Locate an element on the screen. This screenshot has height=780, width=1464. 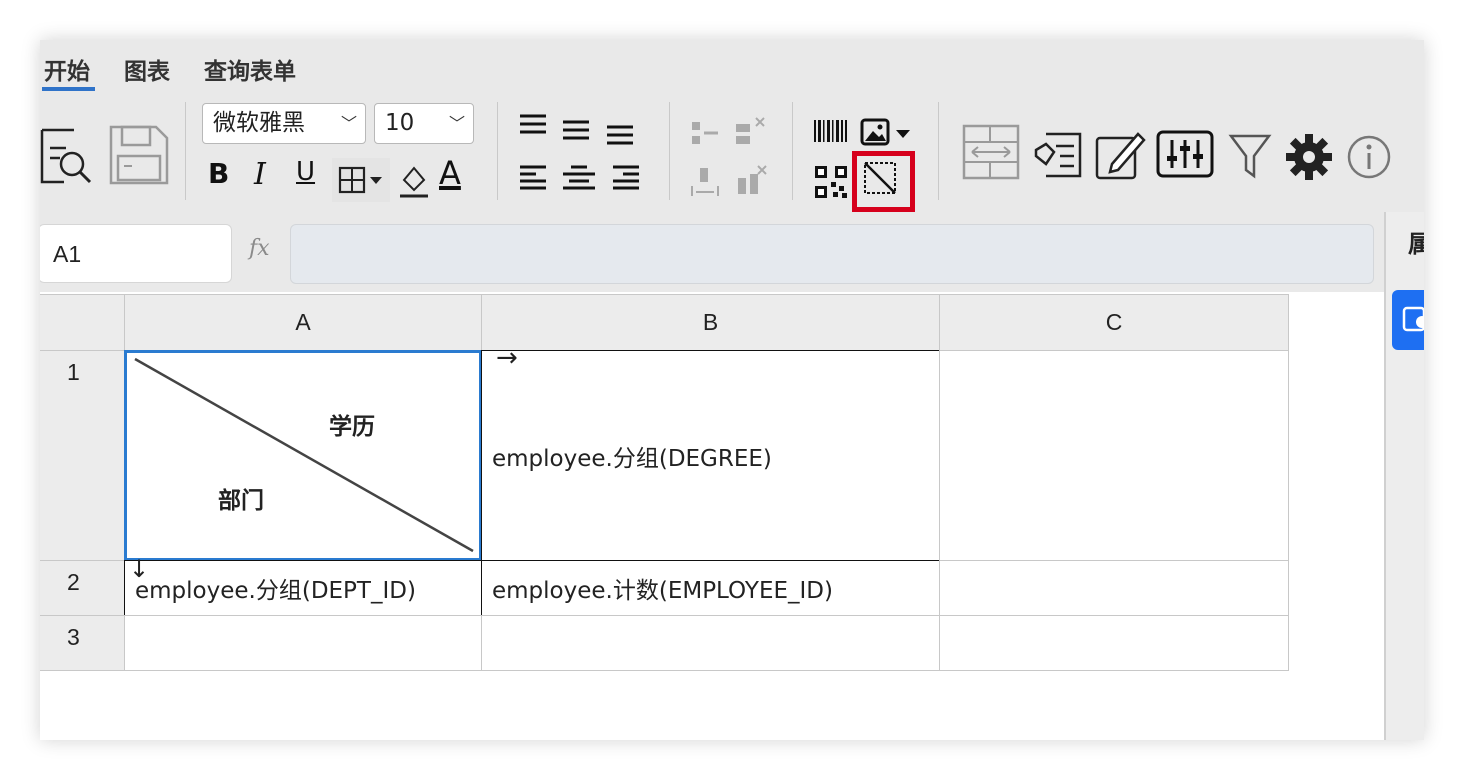
panel-toggle-button is located at coordinates (1408, 320).